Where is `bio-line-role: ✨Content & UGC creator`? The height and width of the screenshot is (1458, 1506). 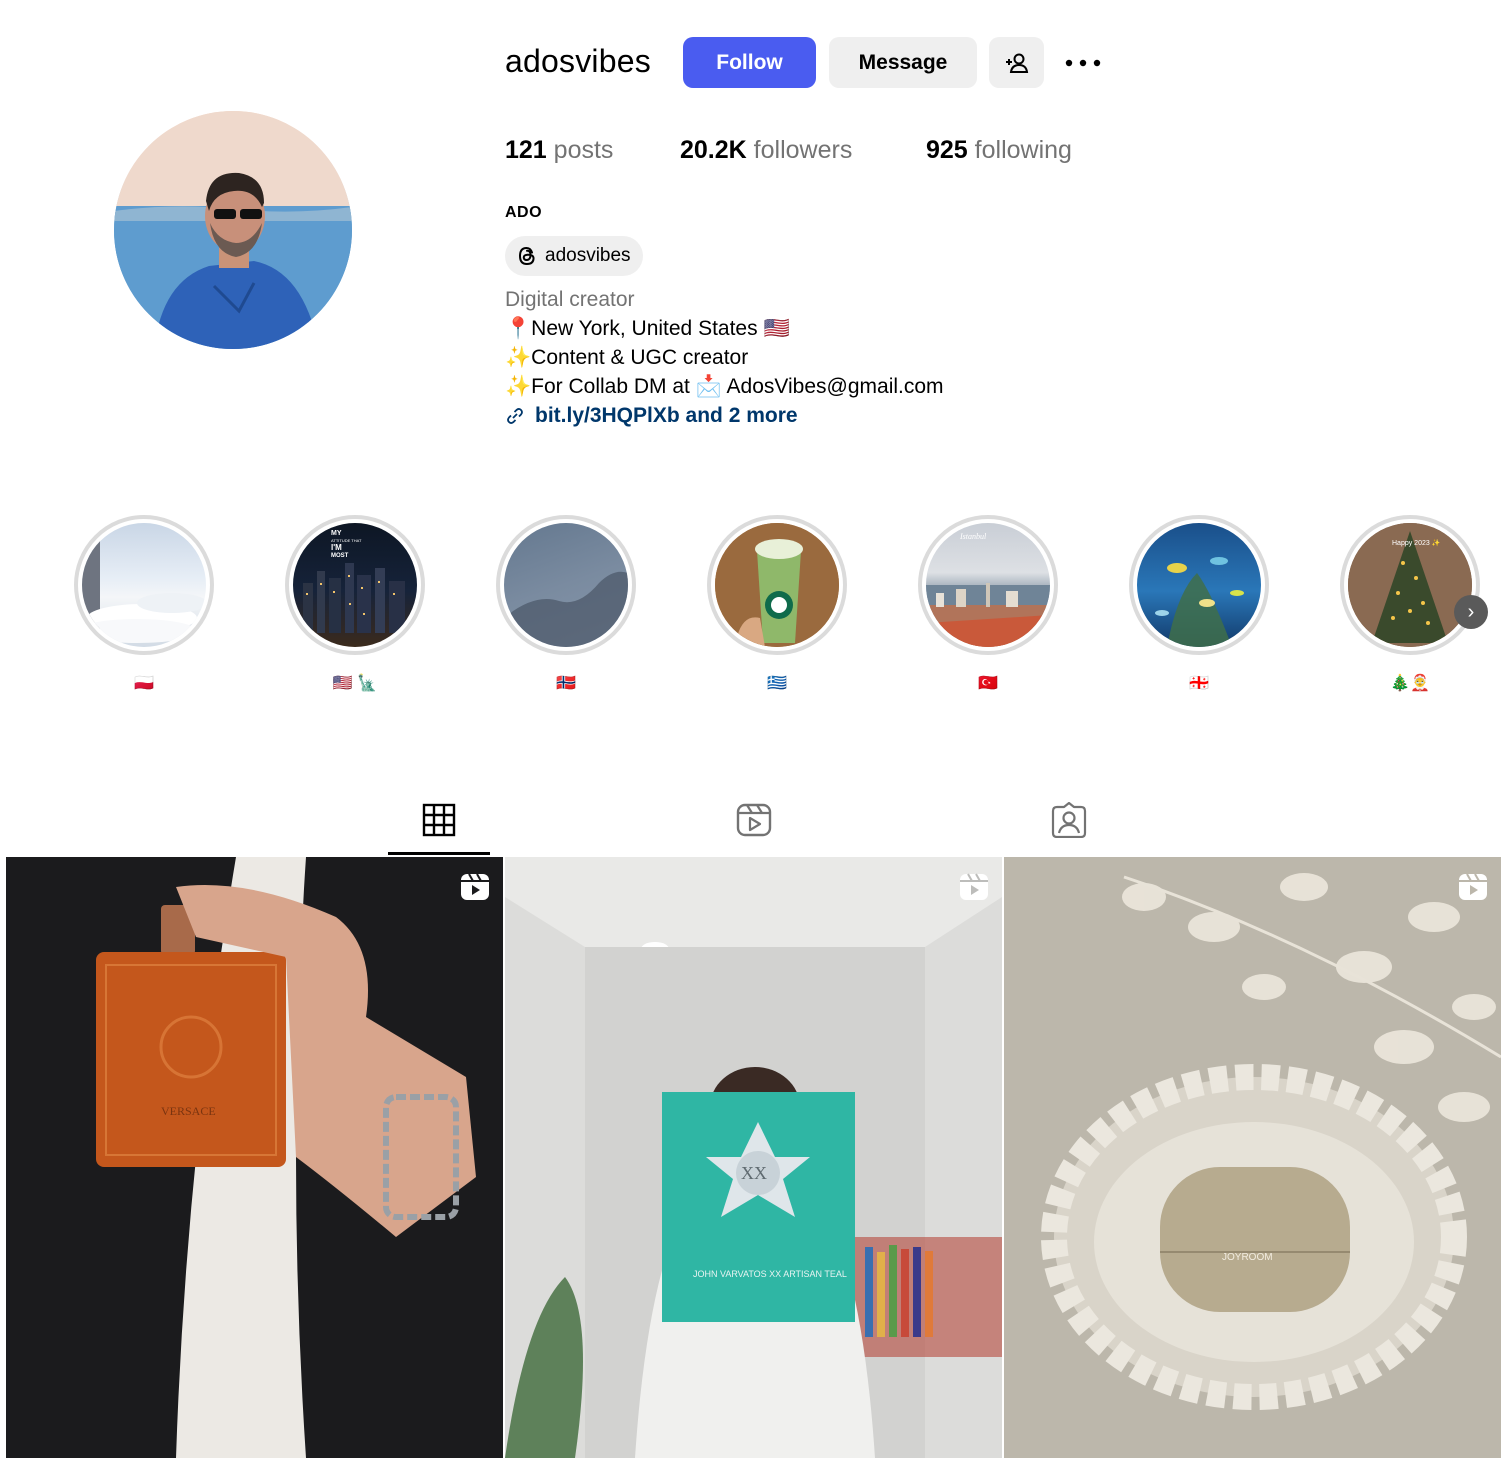 bio-line-role: ✨Content & UGC creator is located at coordinates (627, 357).